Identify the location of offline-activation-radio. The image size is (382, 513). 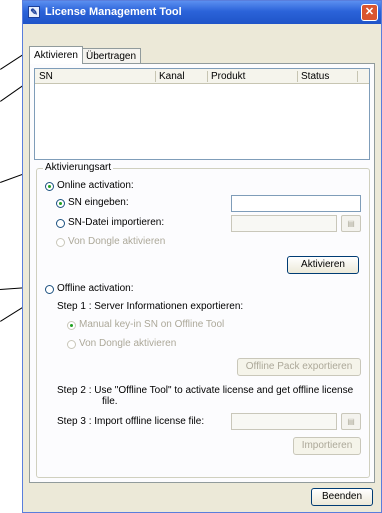
(49, 289).